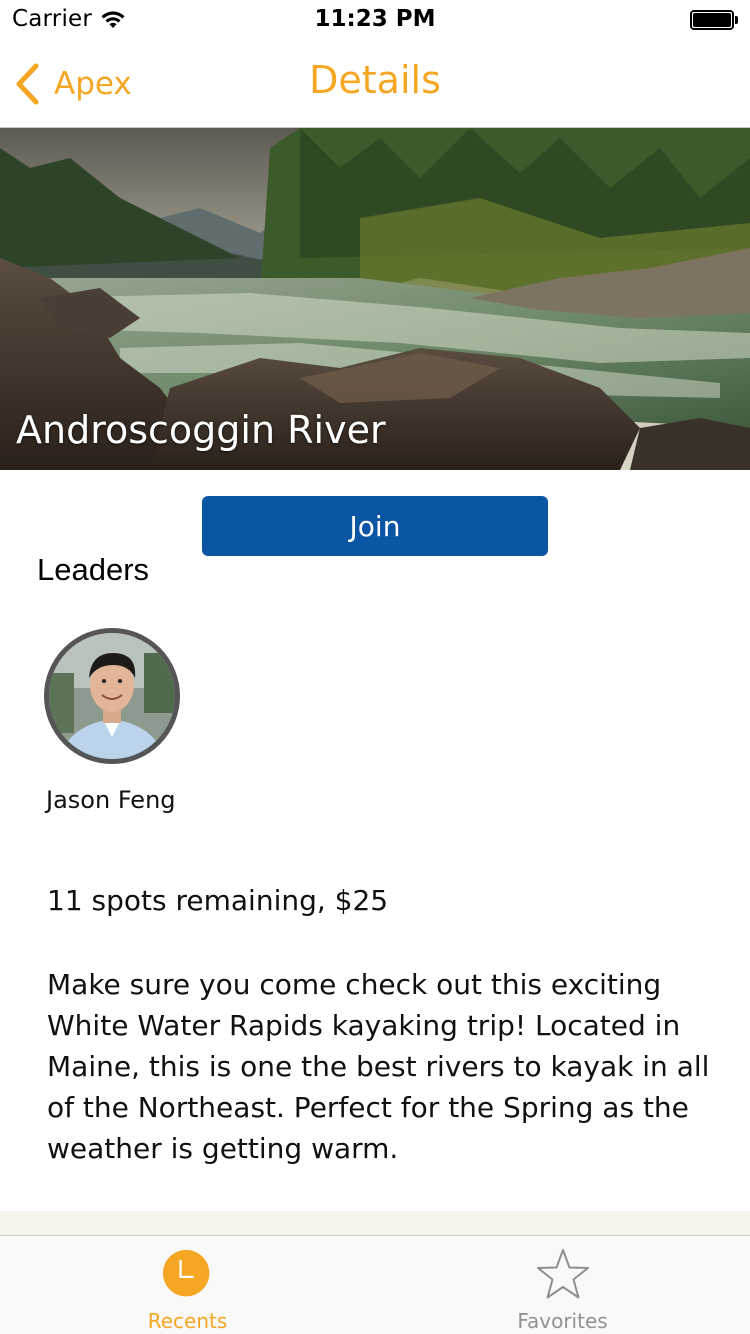 This screenshot has width=750, height=1334. I want to click on leaders-heading: Leaders, so click(93, 569).